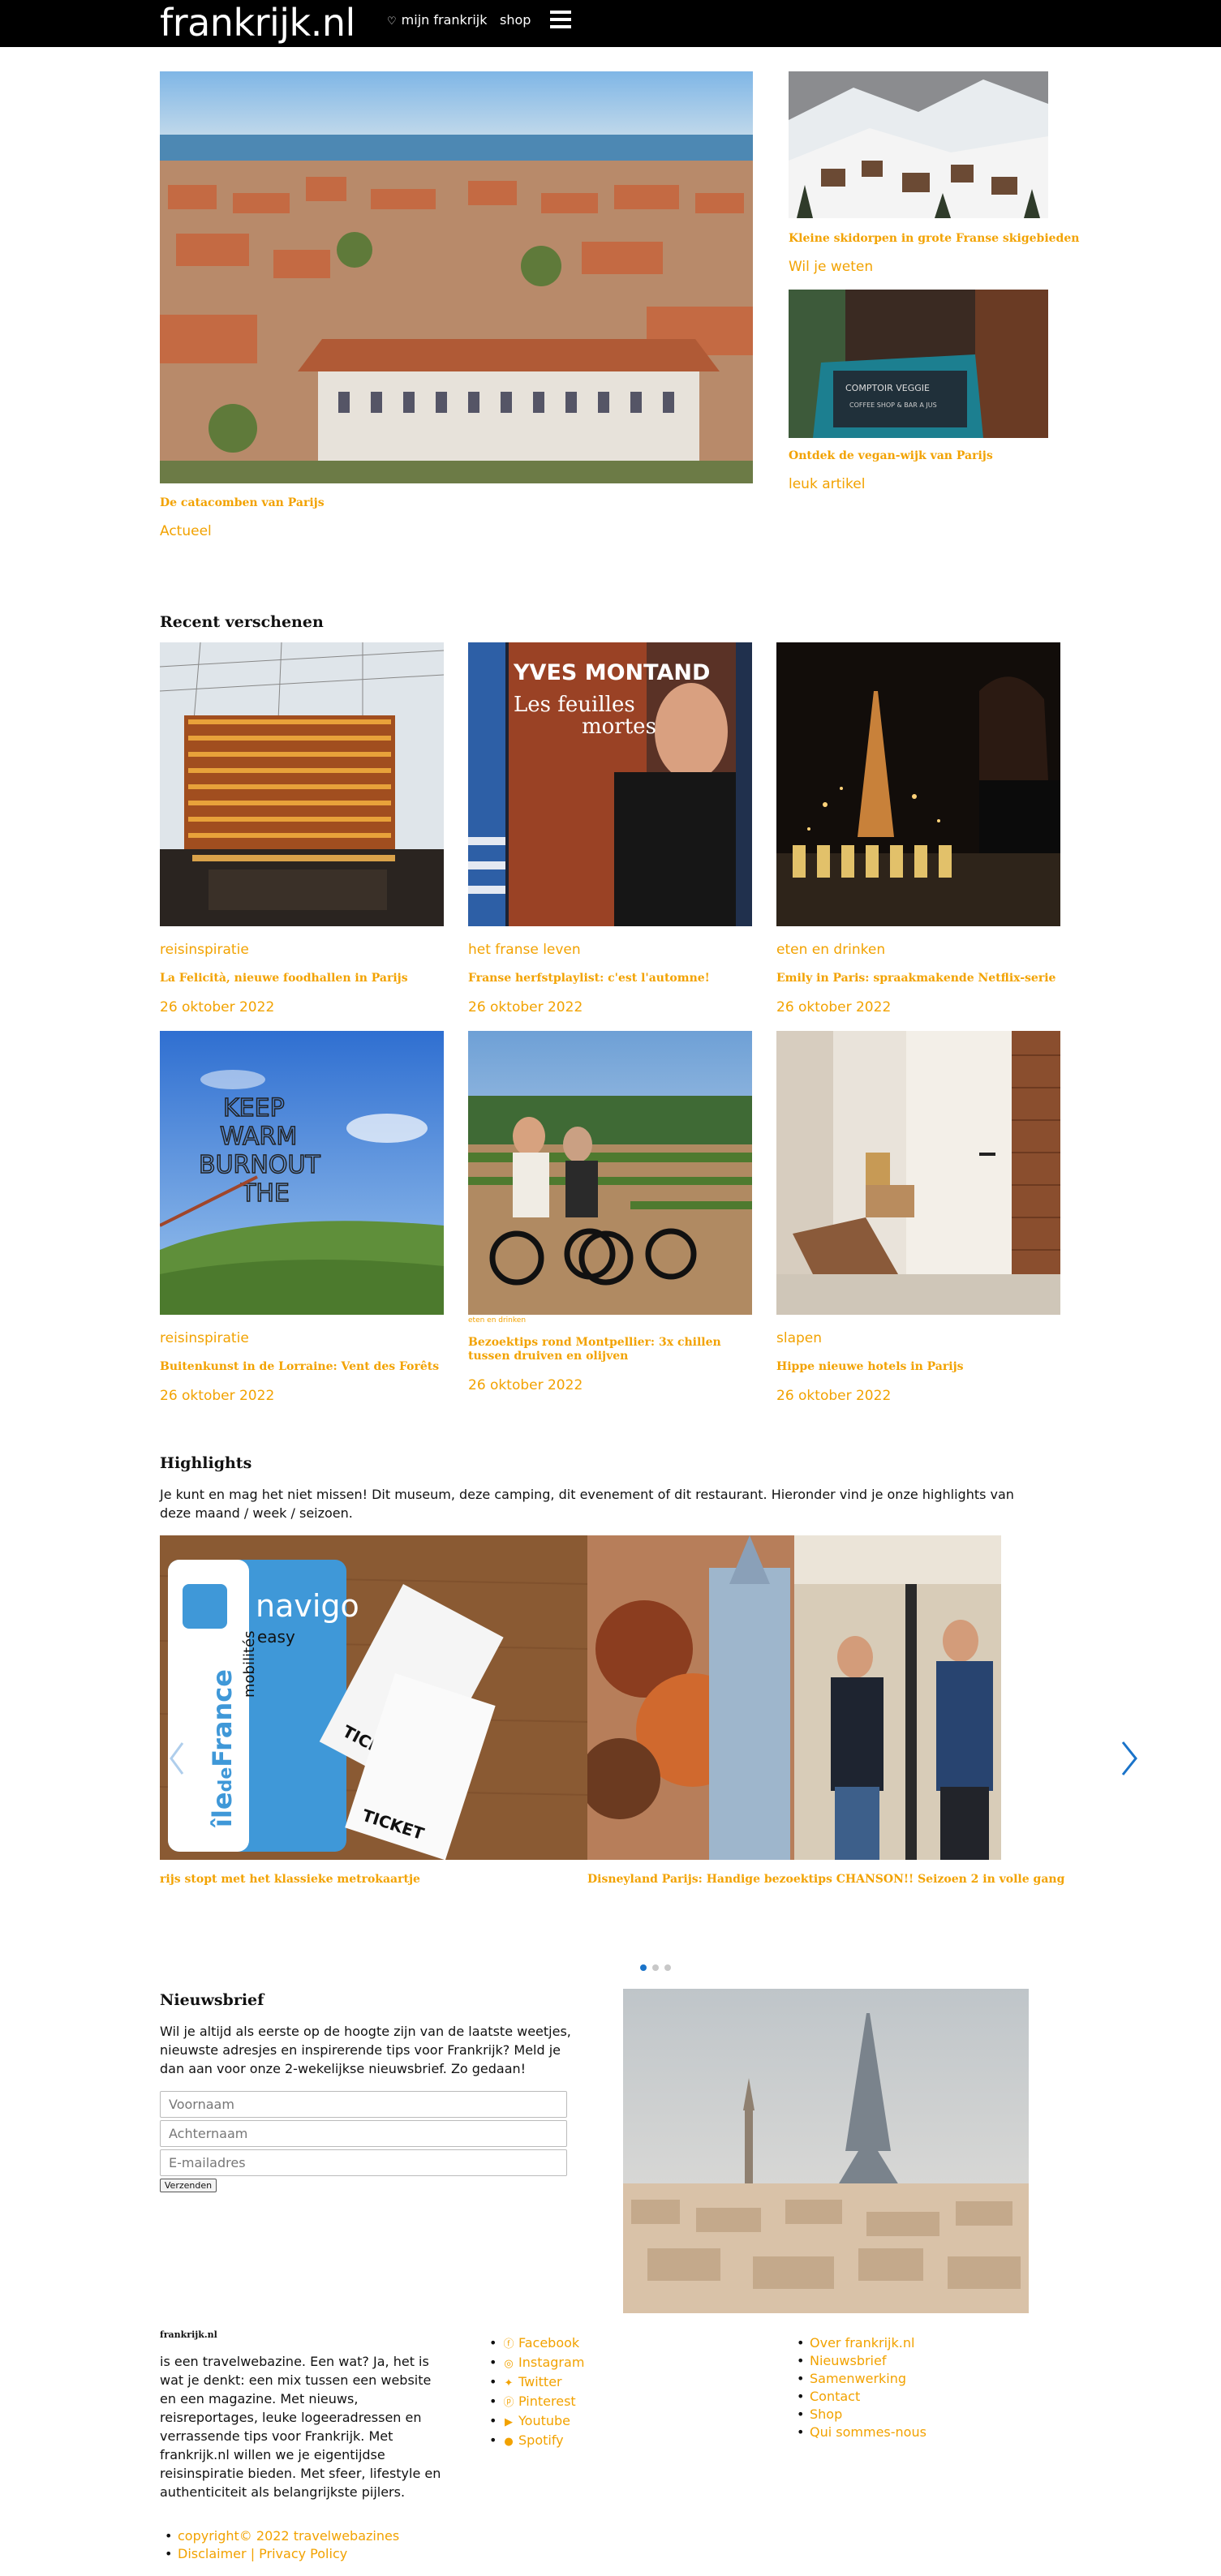  I want to click on footer-link-shop: Shop, so click(859, 2415).